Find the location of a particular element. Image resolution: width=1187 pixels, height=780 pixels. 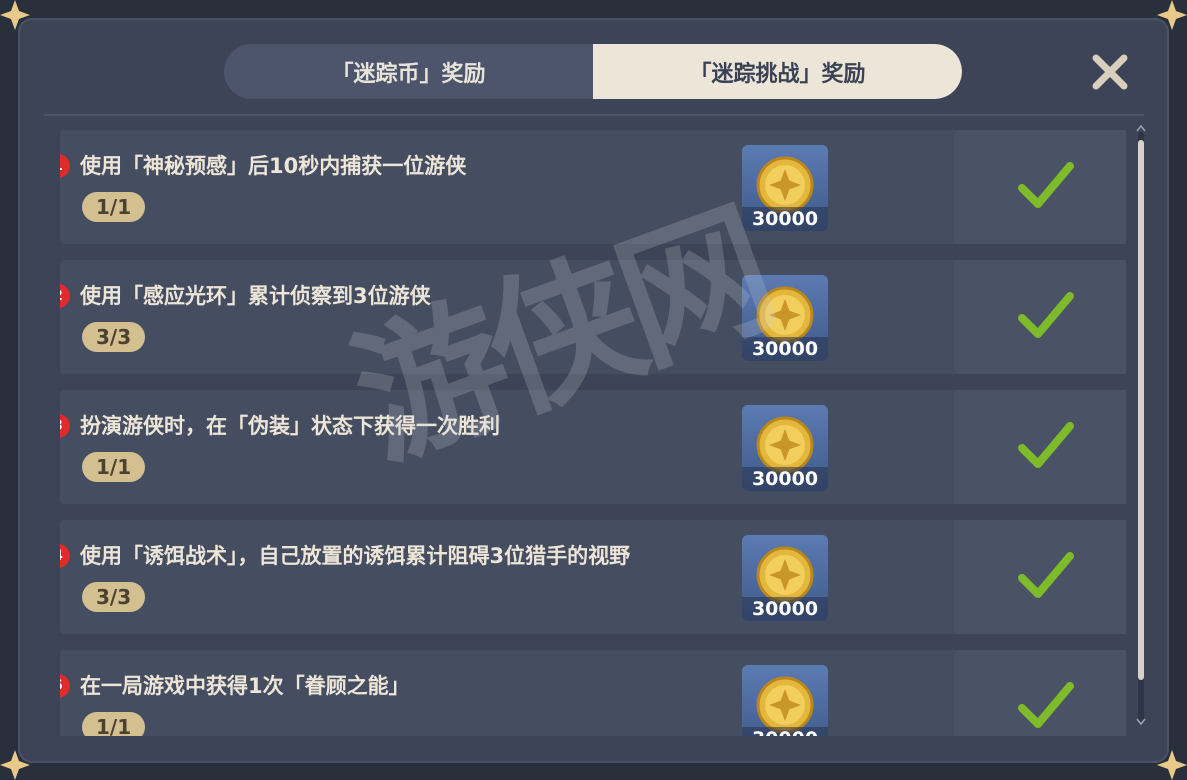

task-number-badge: 5 is located at coordinates (65, 686).